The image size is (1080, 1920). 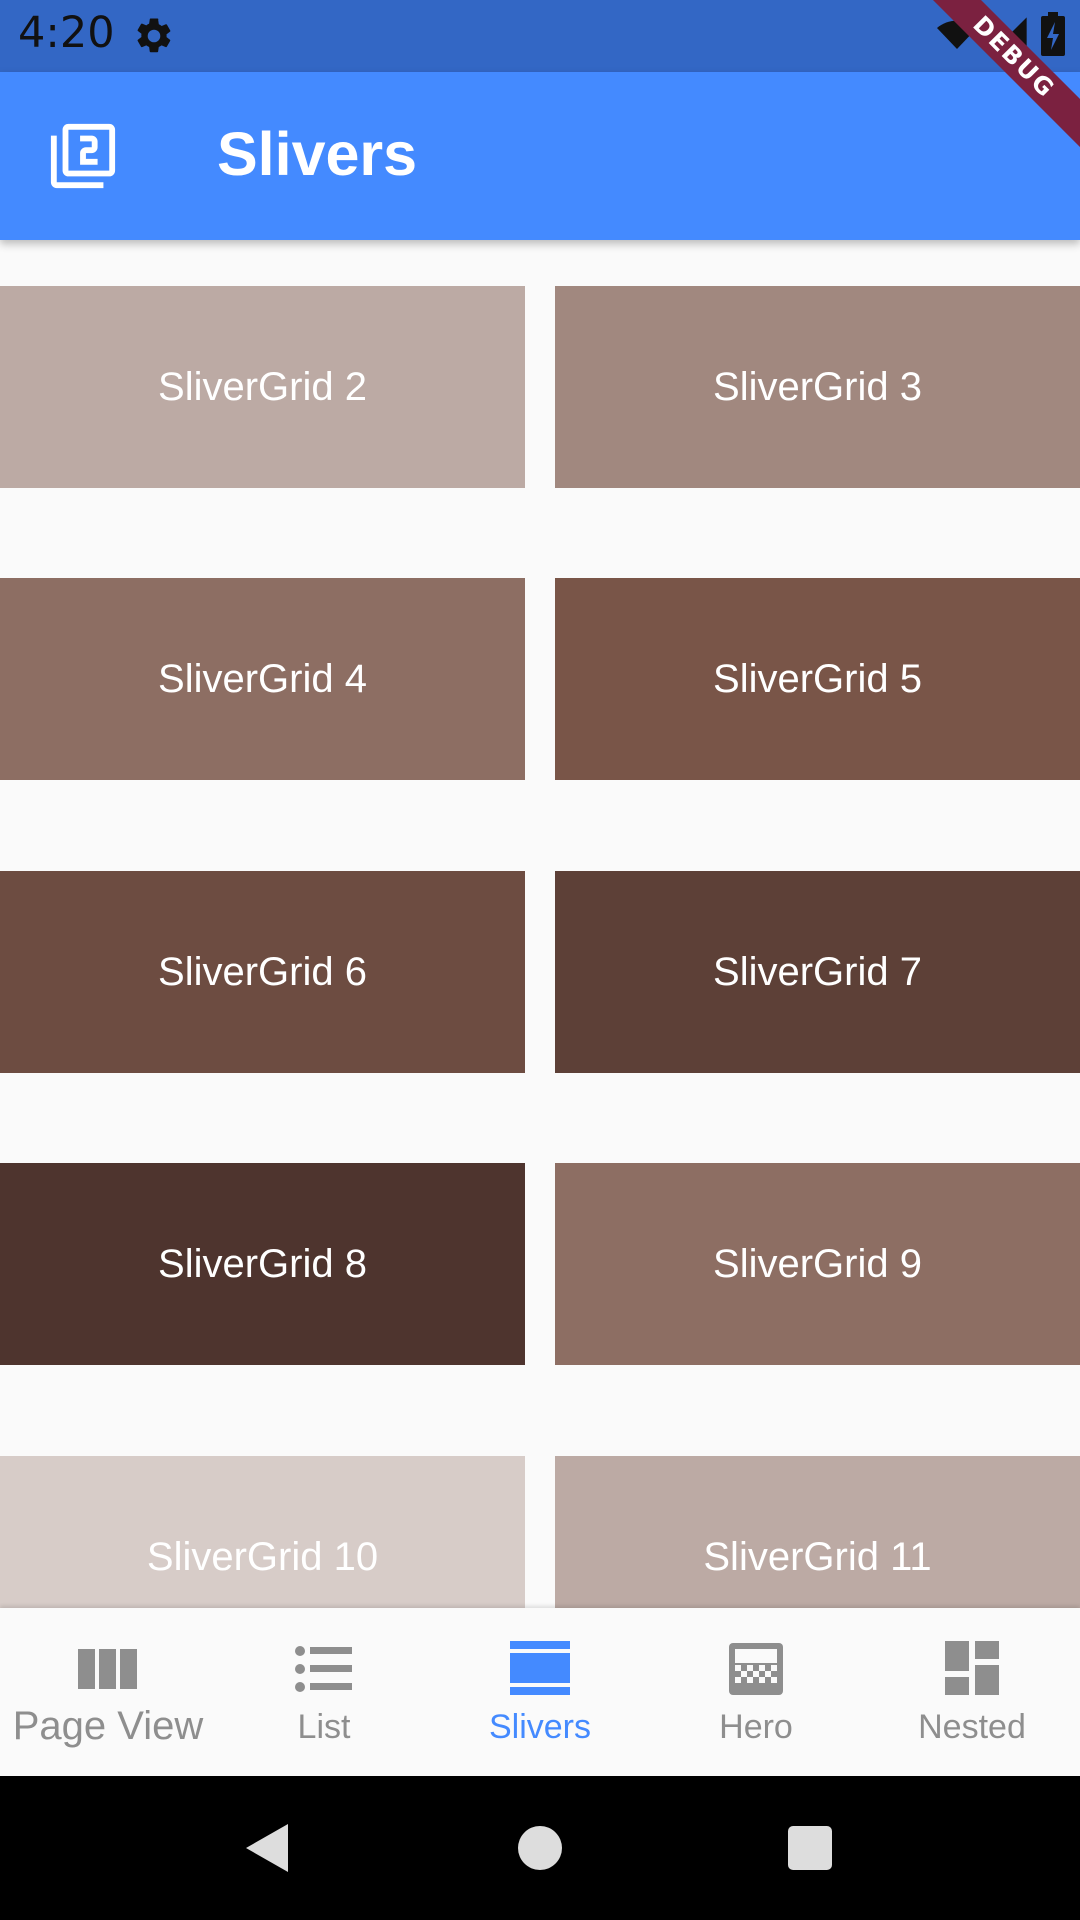 I want to click on grid-tile: SliverGrid 5, so click(x=817, y=679).